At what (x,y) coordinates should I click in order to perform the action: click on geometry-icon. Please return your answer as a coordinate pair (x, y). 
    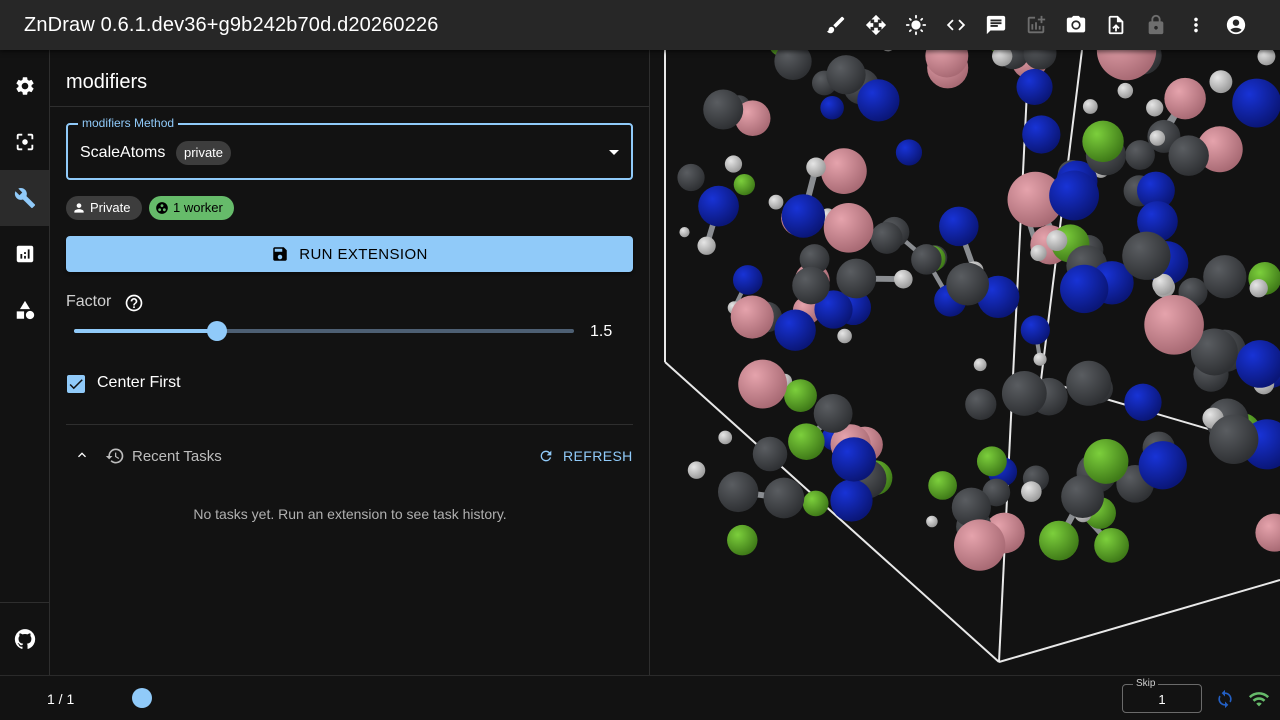
    Looking at the image, I should click on (25, 310).